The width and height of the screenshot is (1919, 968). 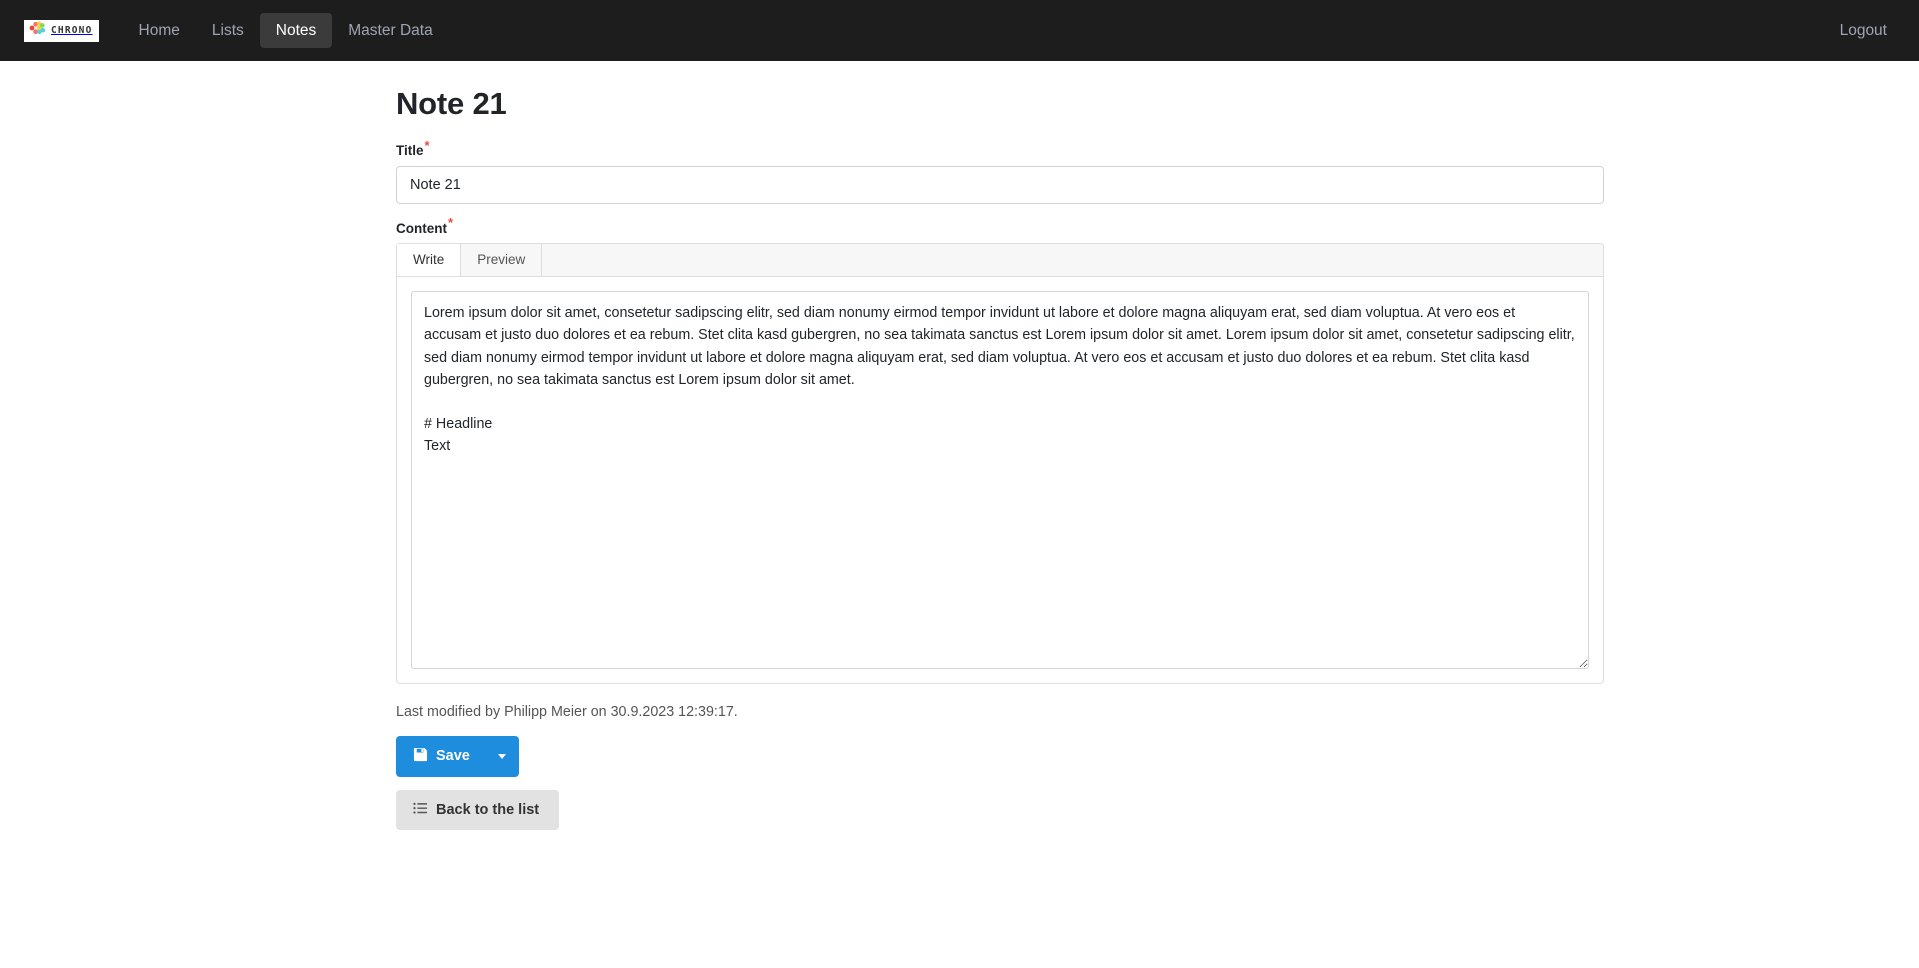 I want to click on chrono-logo-icon, so click(x=38, y=30).